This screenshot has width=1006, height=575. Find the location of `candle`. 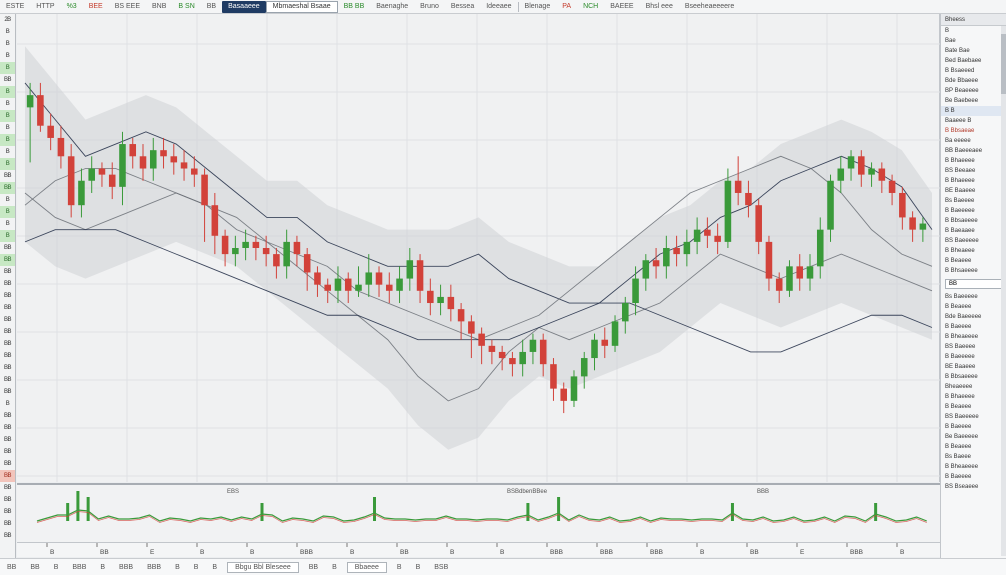

candle is located at coordinates (553, 379).